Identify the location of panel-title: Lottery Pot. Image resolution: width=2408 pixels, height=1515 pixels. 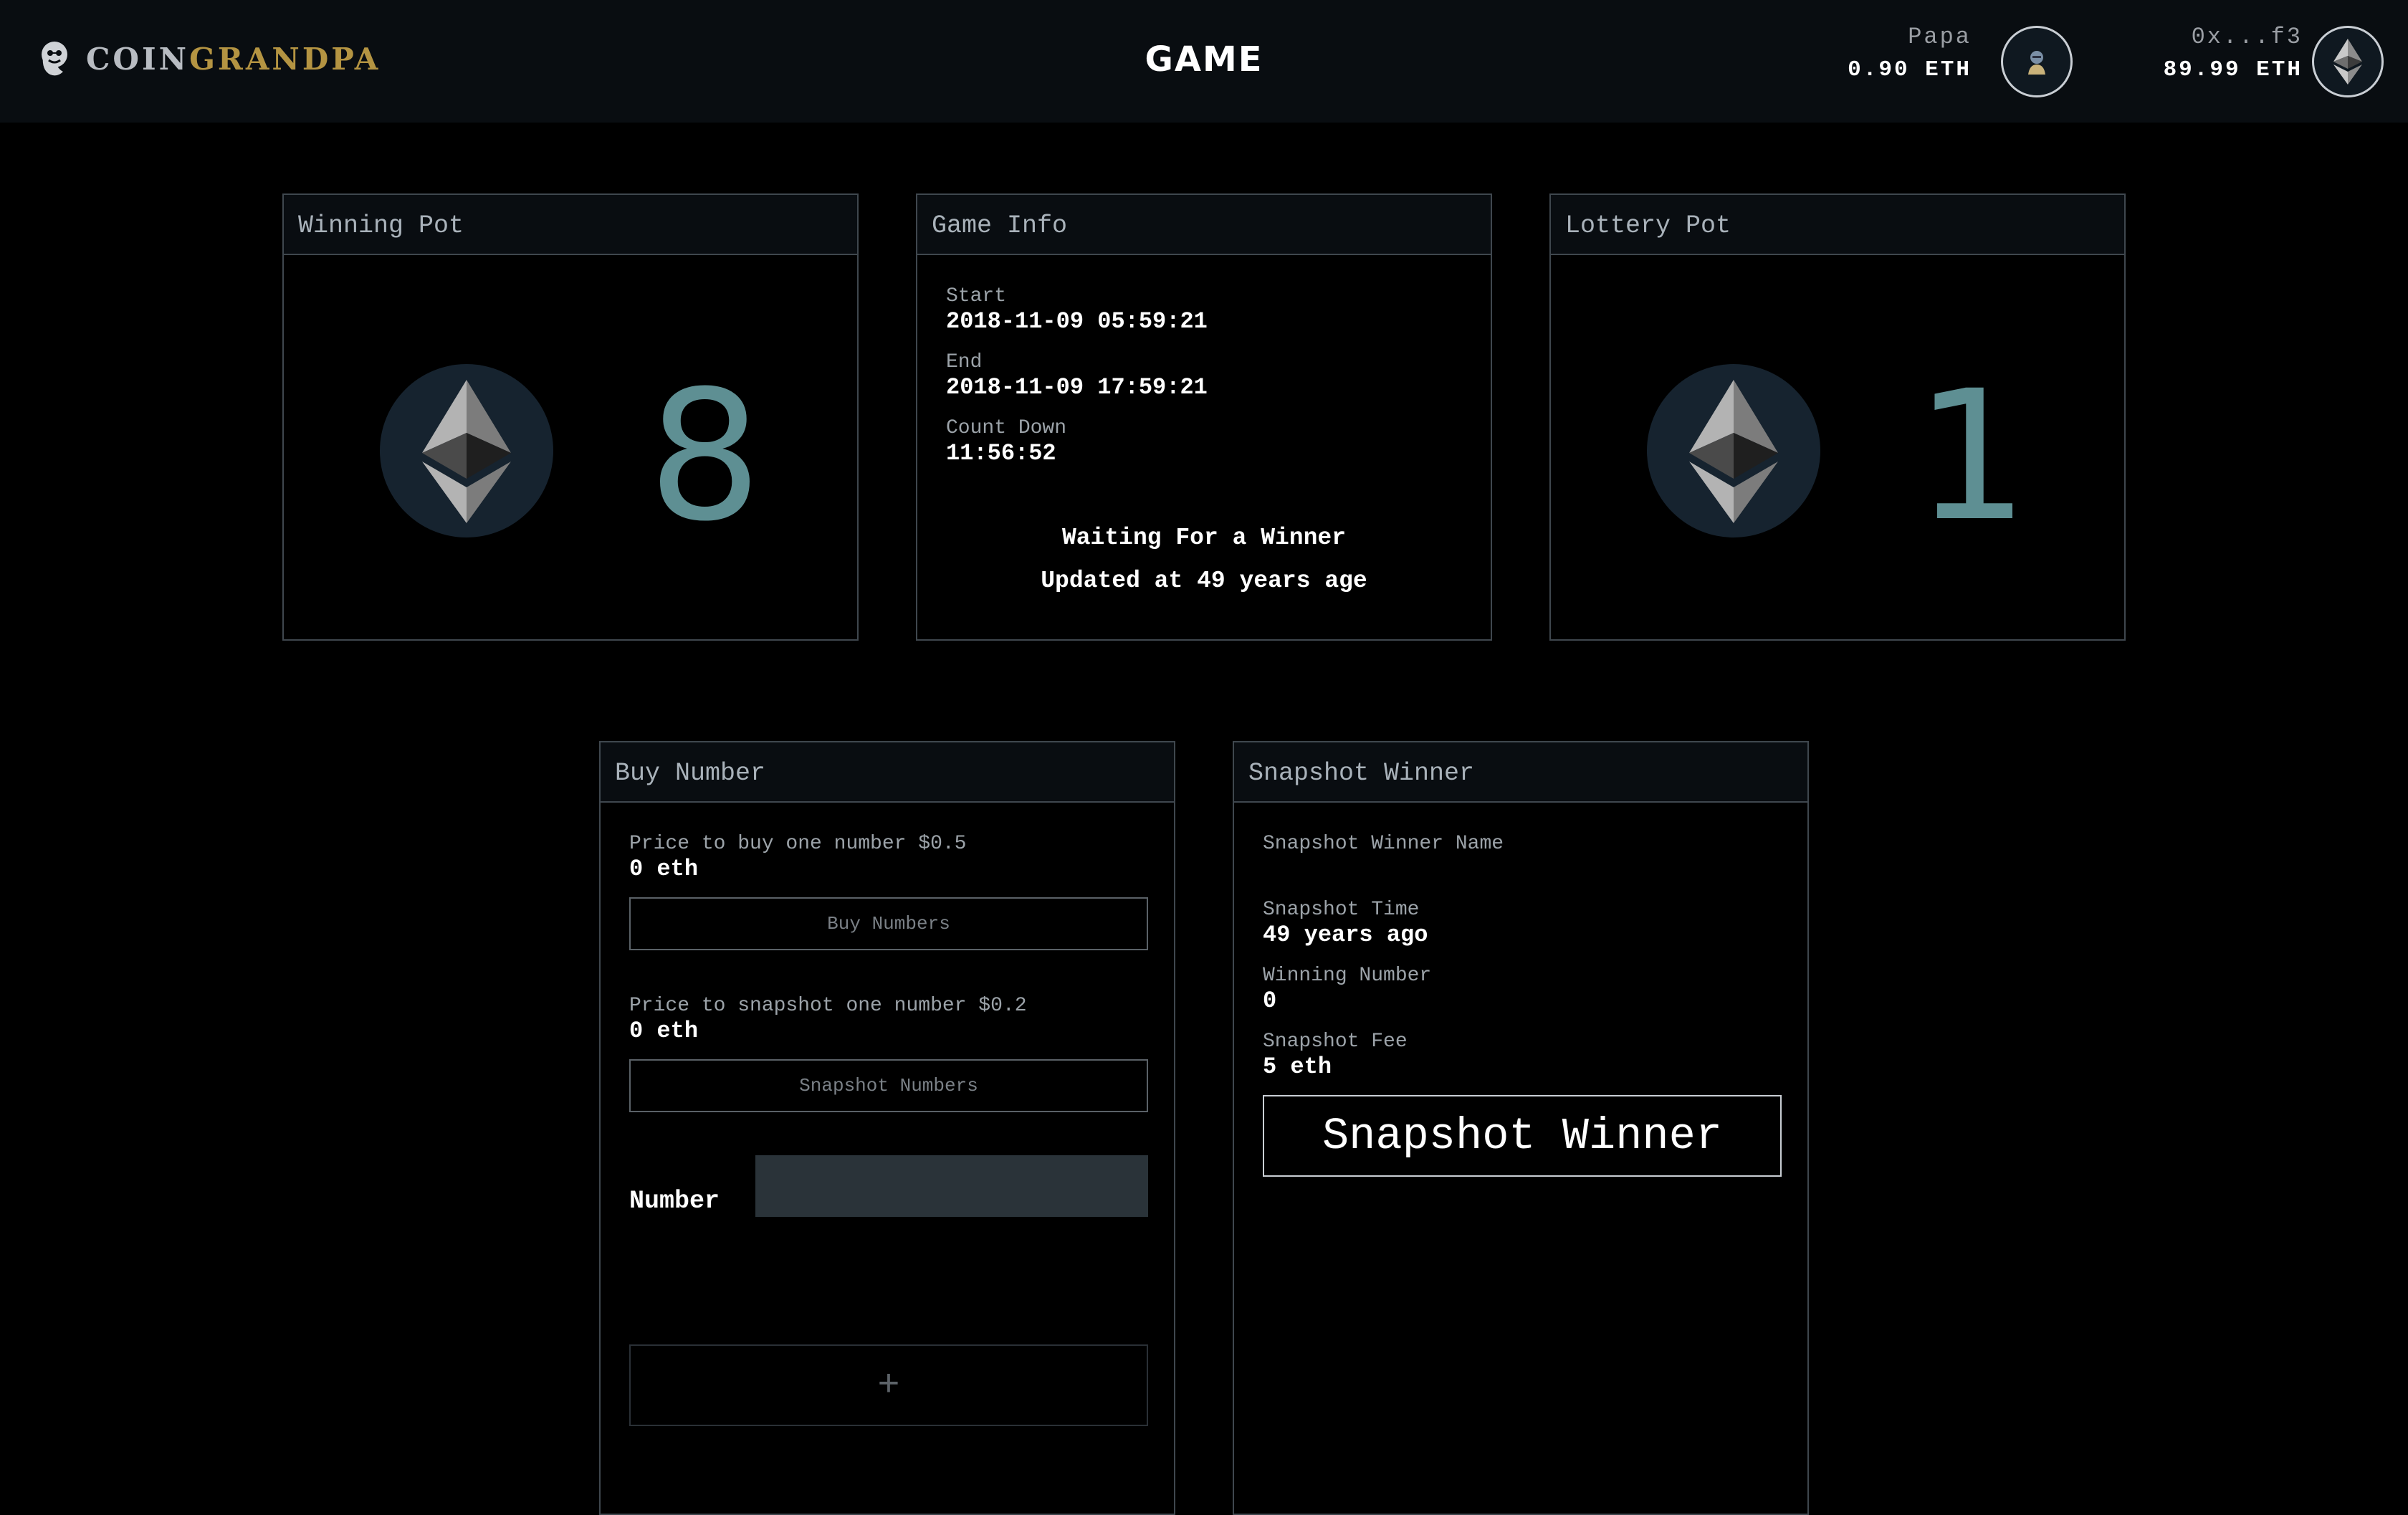
(1837, 225).